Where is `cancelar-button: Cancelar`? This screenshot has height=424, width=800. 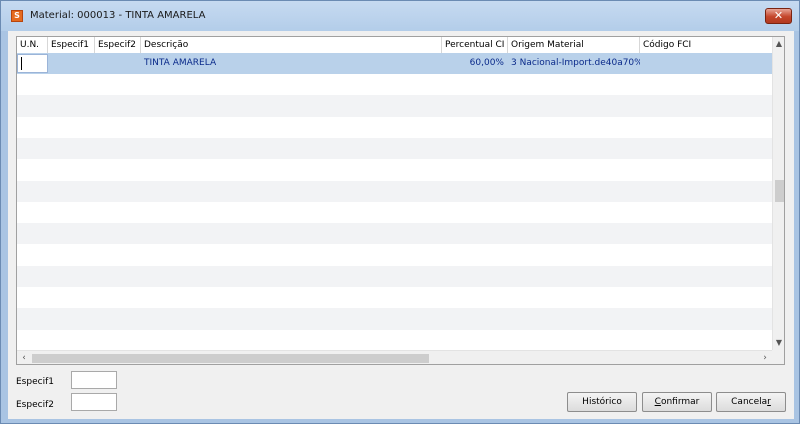 cancelar-button: Cancelar is located at coordinates (751, 402).